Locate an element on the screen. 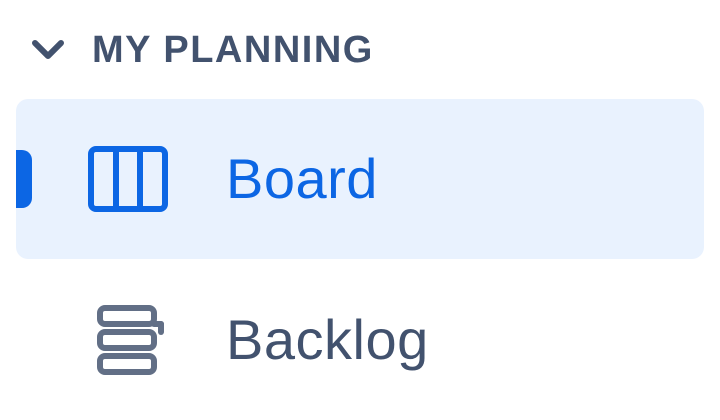 This screenshot has width=720, height=420. active-item-indicator is located at coordinates (24, 179).